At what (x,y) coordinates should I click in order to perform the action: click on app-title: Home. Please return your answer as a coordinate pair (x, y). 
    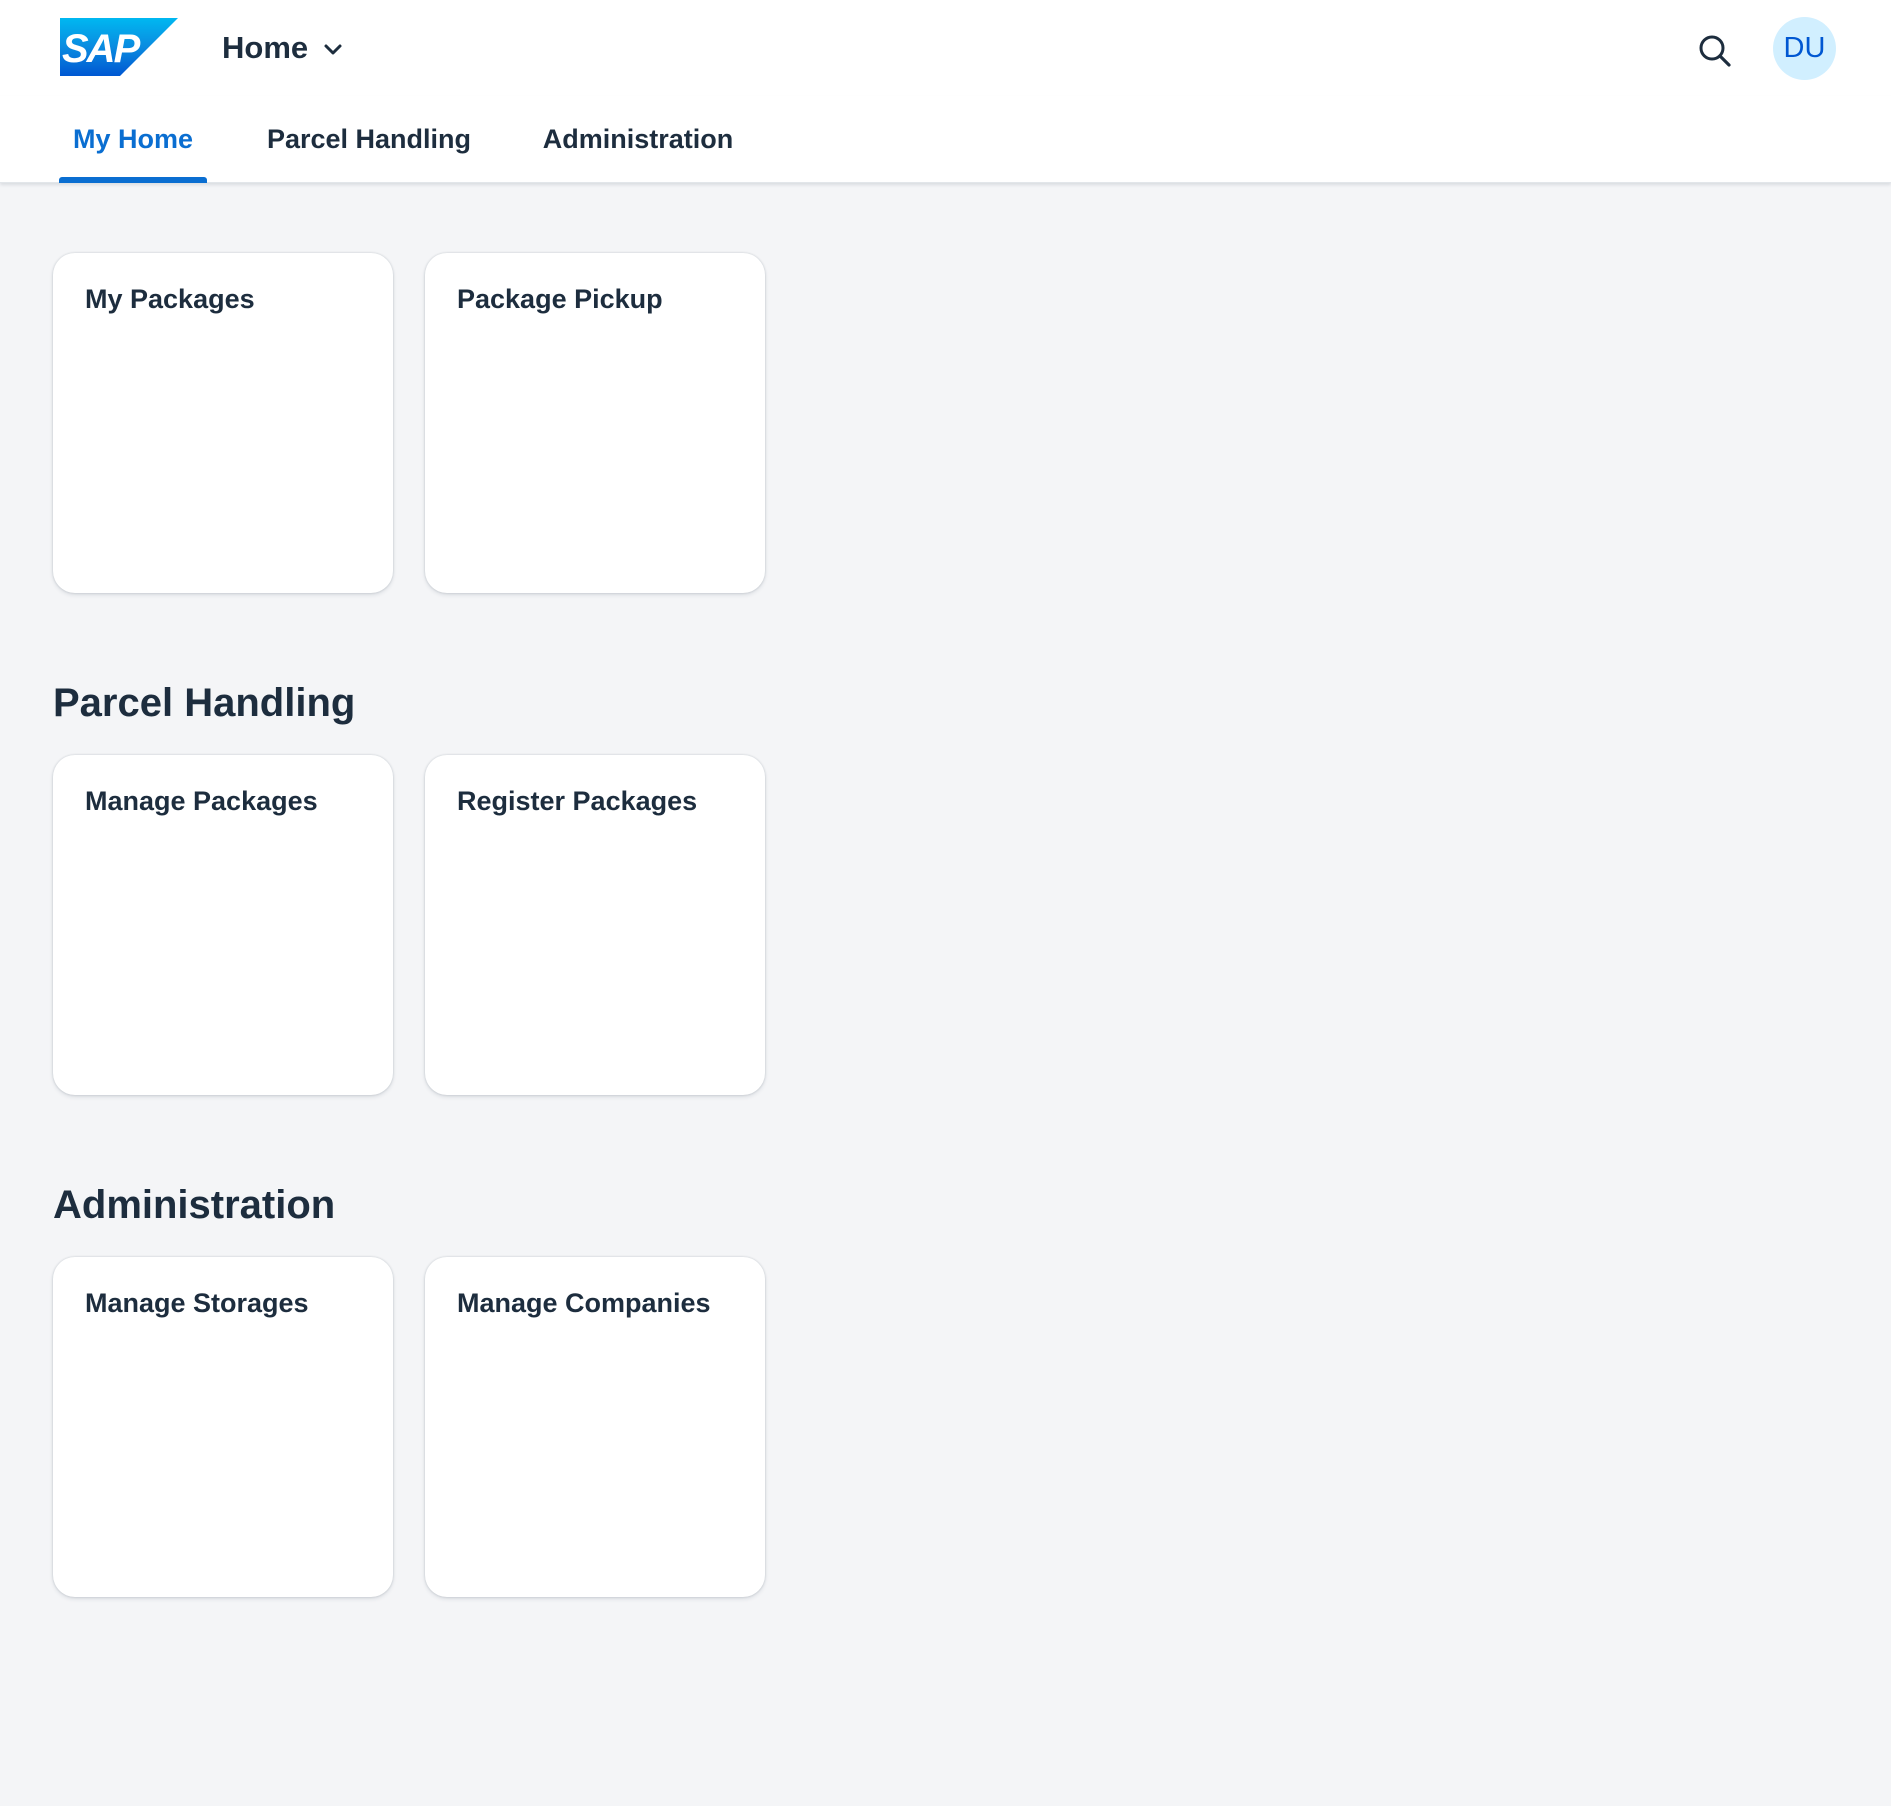
    Looking at the image, I should click on (265, 47).